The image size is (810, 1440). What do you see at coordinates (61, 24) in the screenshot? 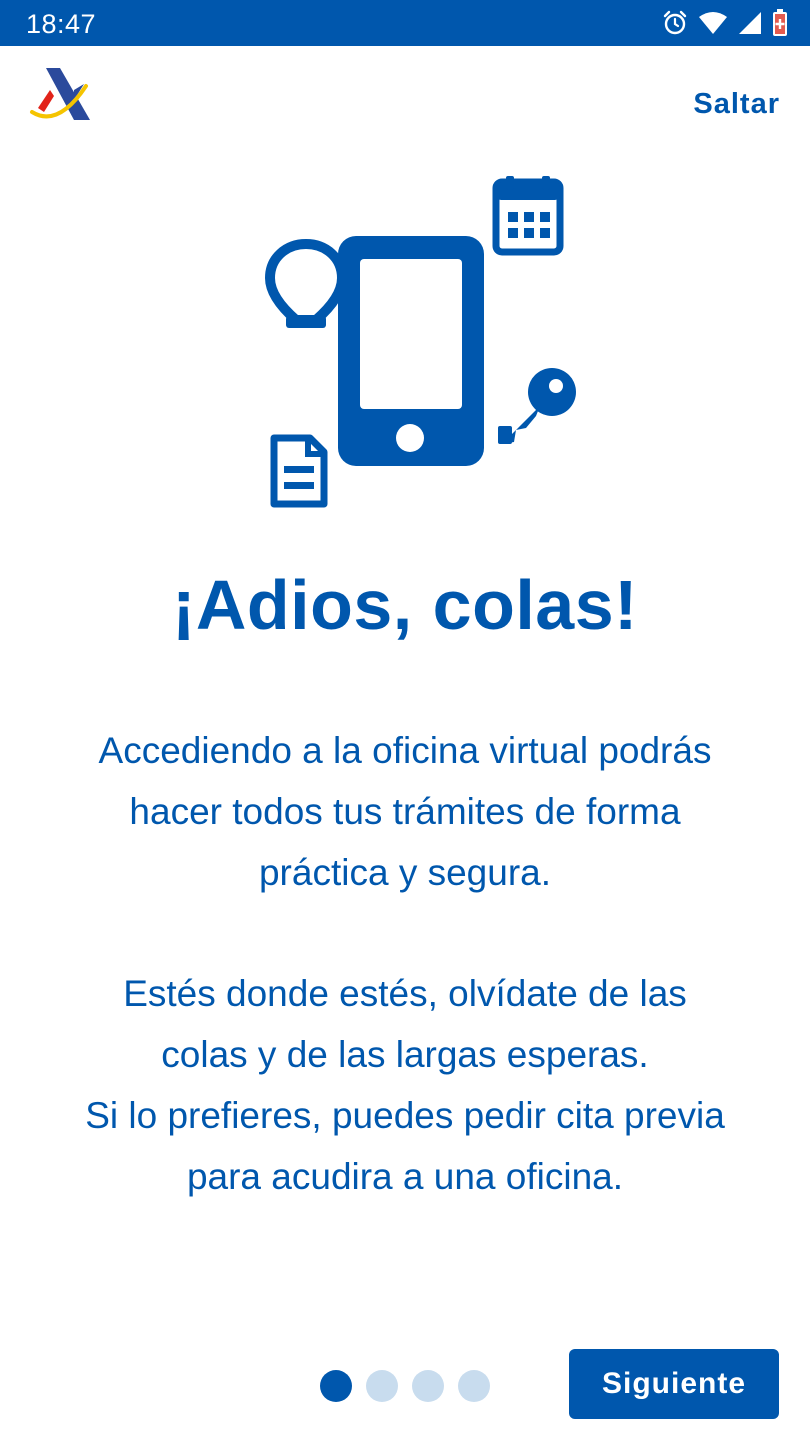
I see `status-time: 18:47` at bounding box center [61, 24].